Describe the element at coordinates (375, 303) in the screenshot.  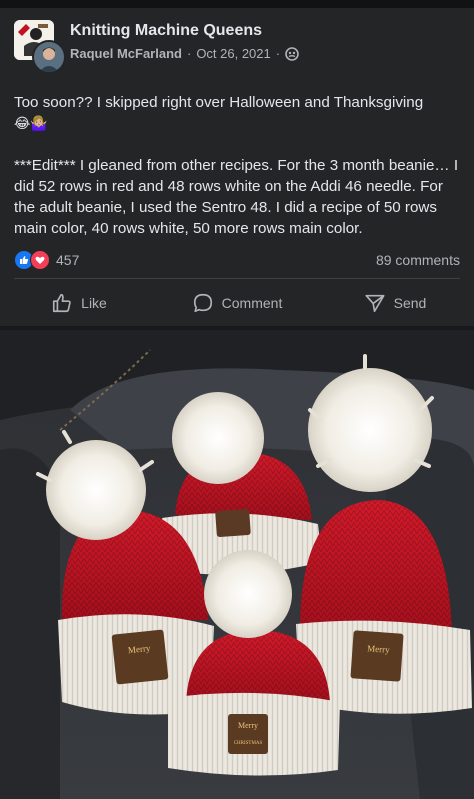
I see `send-icon` at that location.